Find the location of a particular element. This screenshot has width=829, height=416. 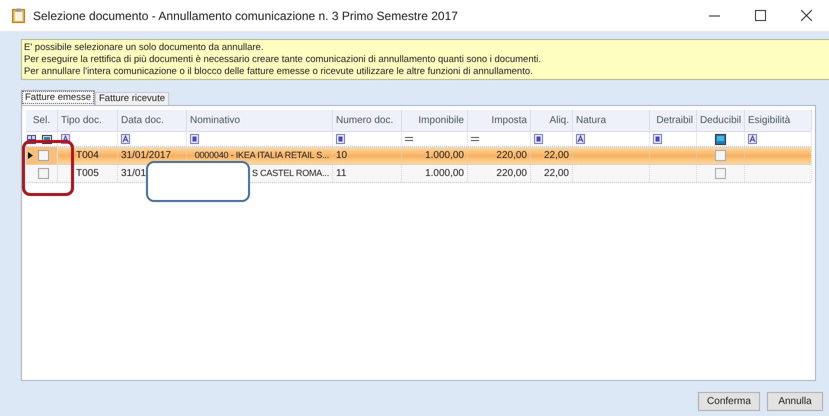

column-header: Nominativo is located at coordinates (215, 120).